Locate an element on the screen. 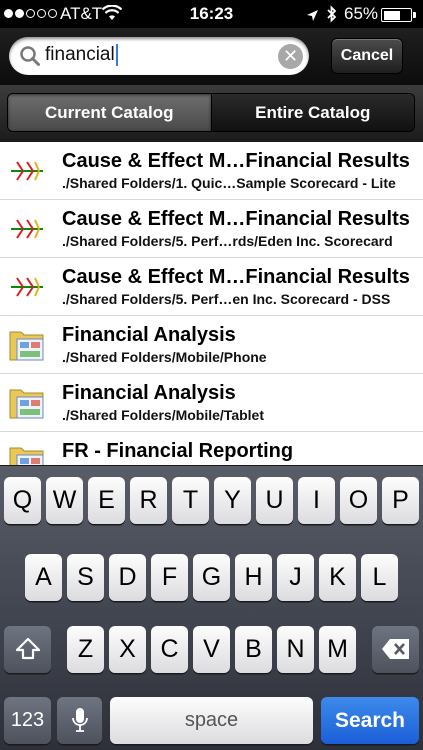 The width and height of the screenshot is (423, 750). key-c: C is located at coordinates (169, 649).